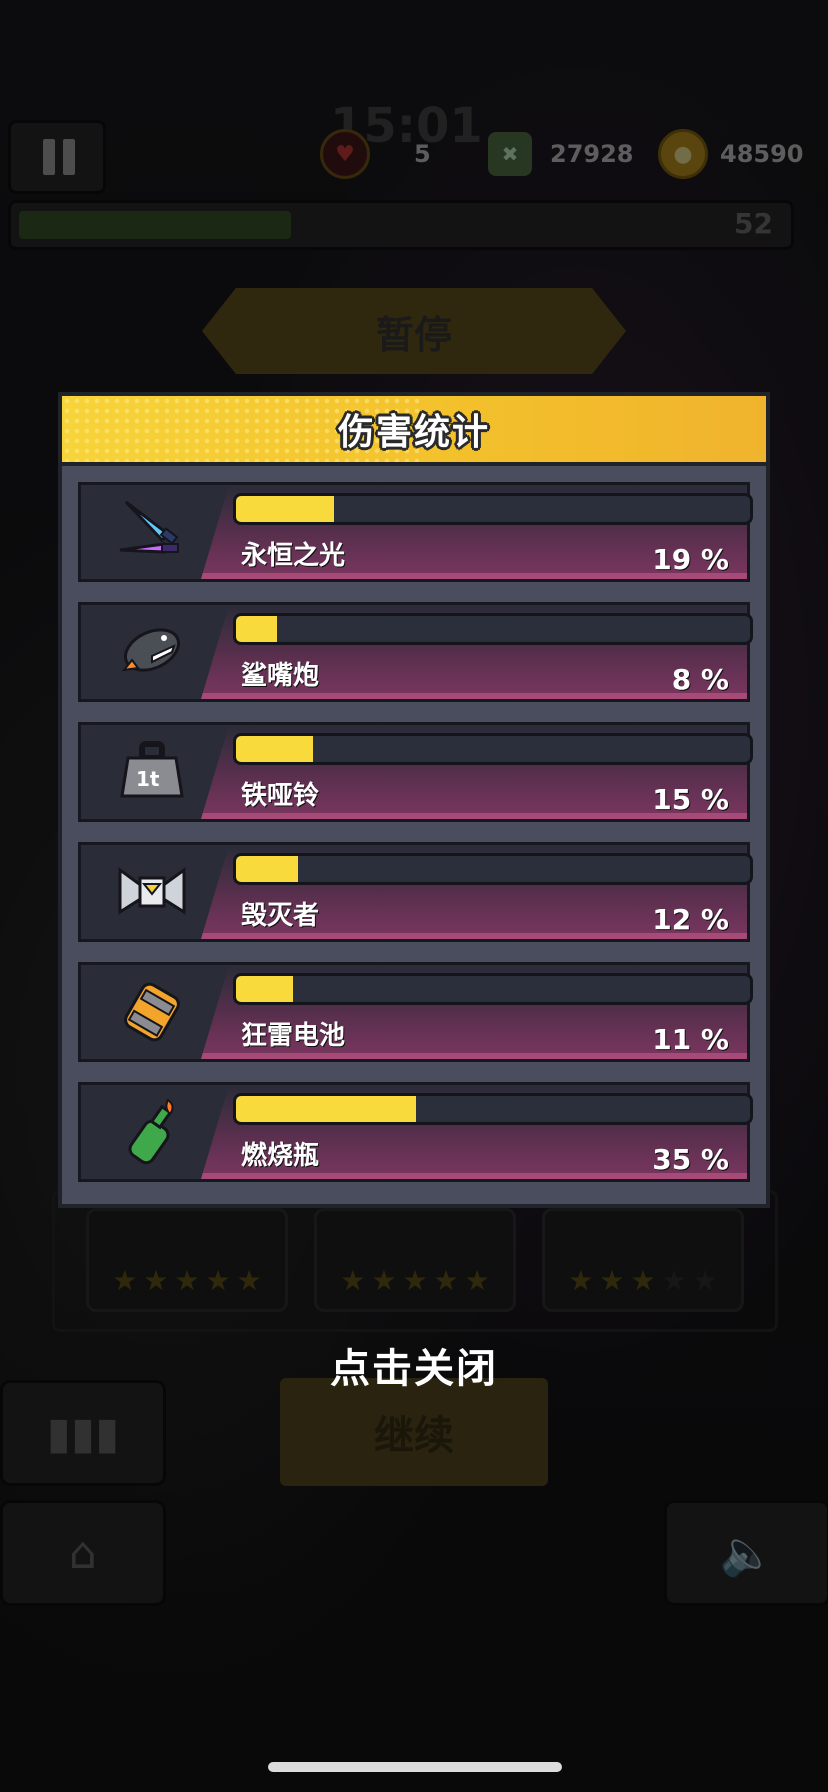 This screenshot has width=828, height=1792. What do you see at coordinates (152, 652) in the screenshot?
I see `shark-rocket-icon` at bounding box center [152, 652].